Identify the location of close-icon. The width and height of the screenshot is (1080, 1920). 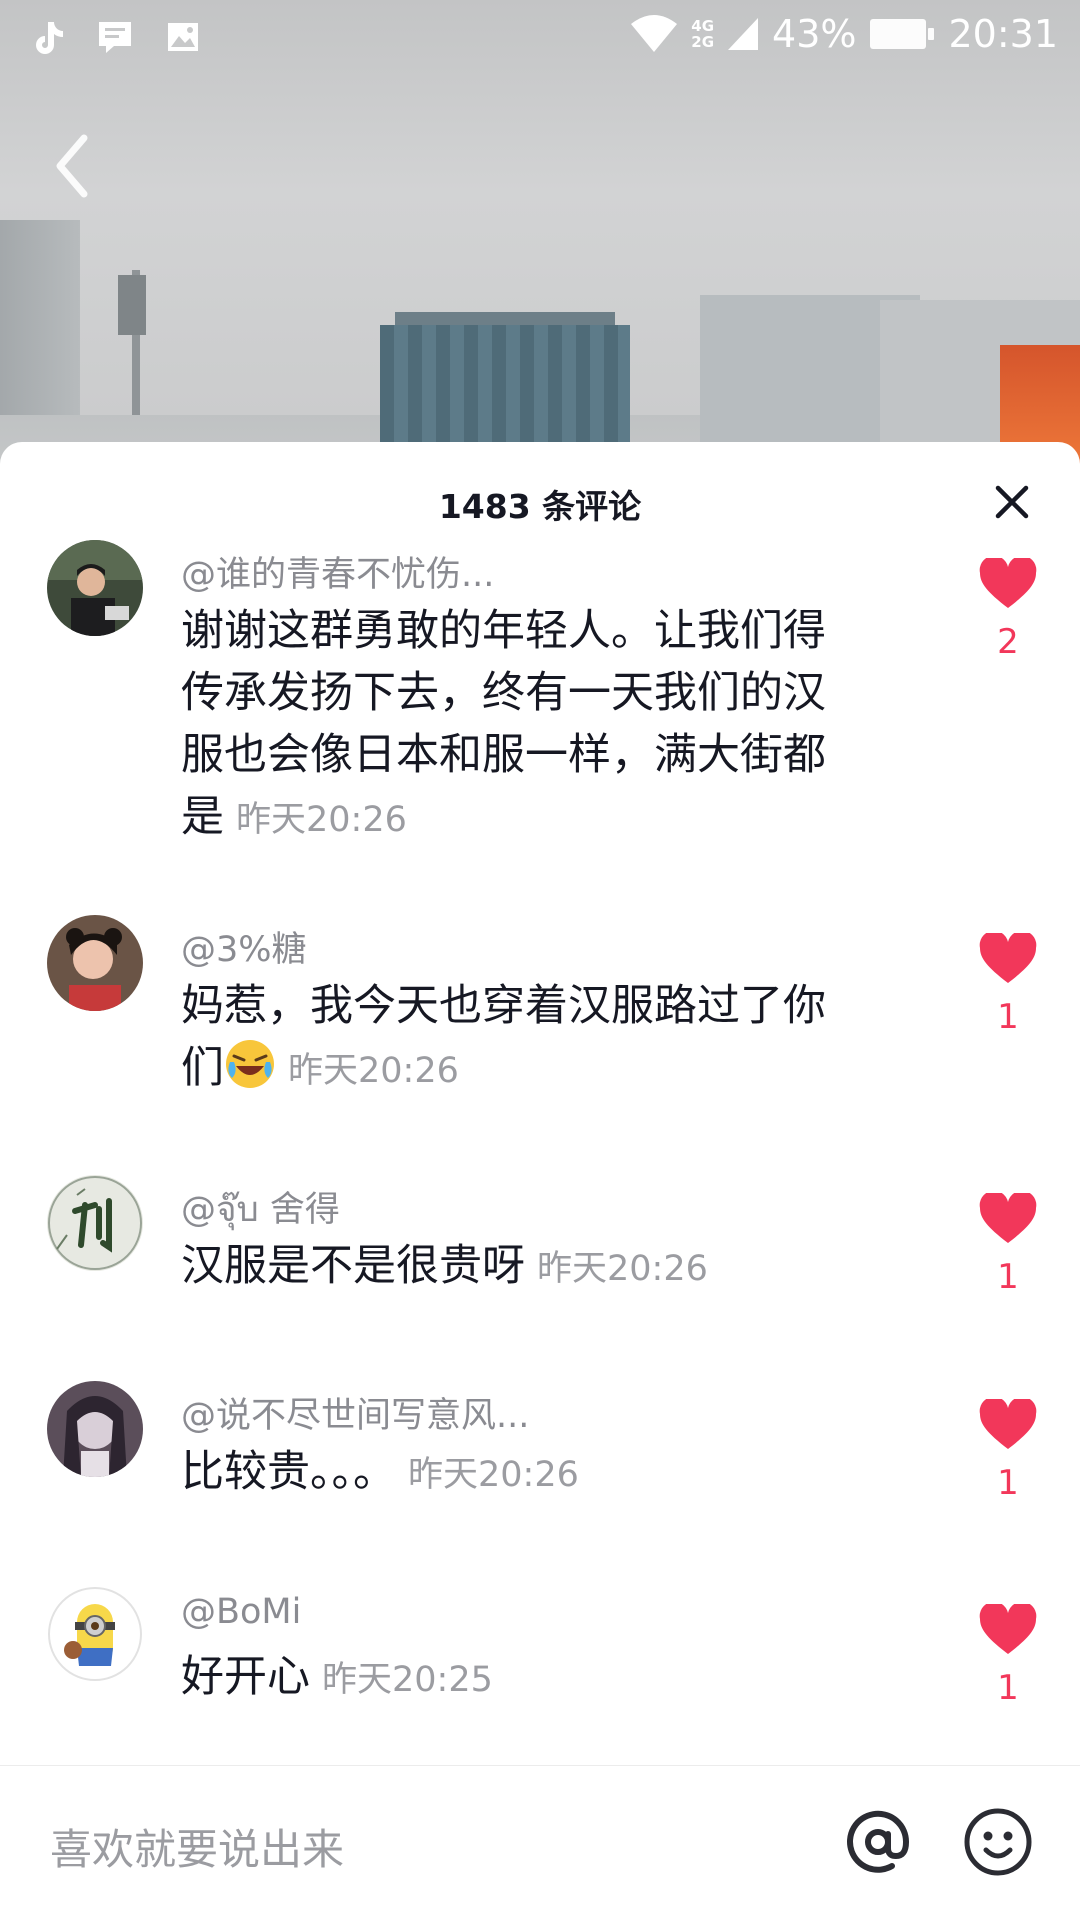
(1012, 502).